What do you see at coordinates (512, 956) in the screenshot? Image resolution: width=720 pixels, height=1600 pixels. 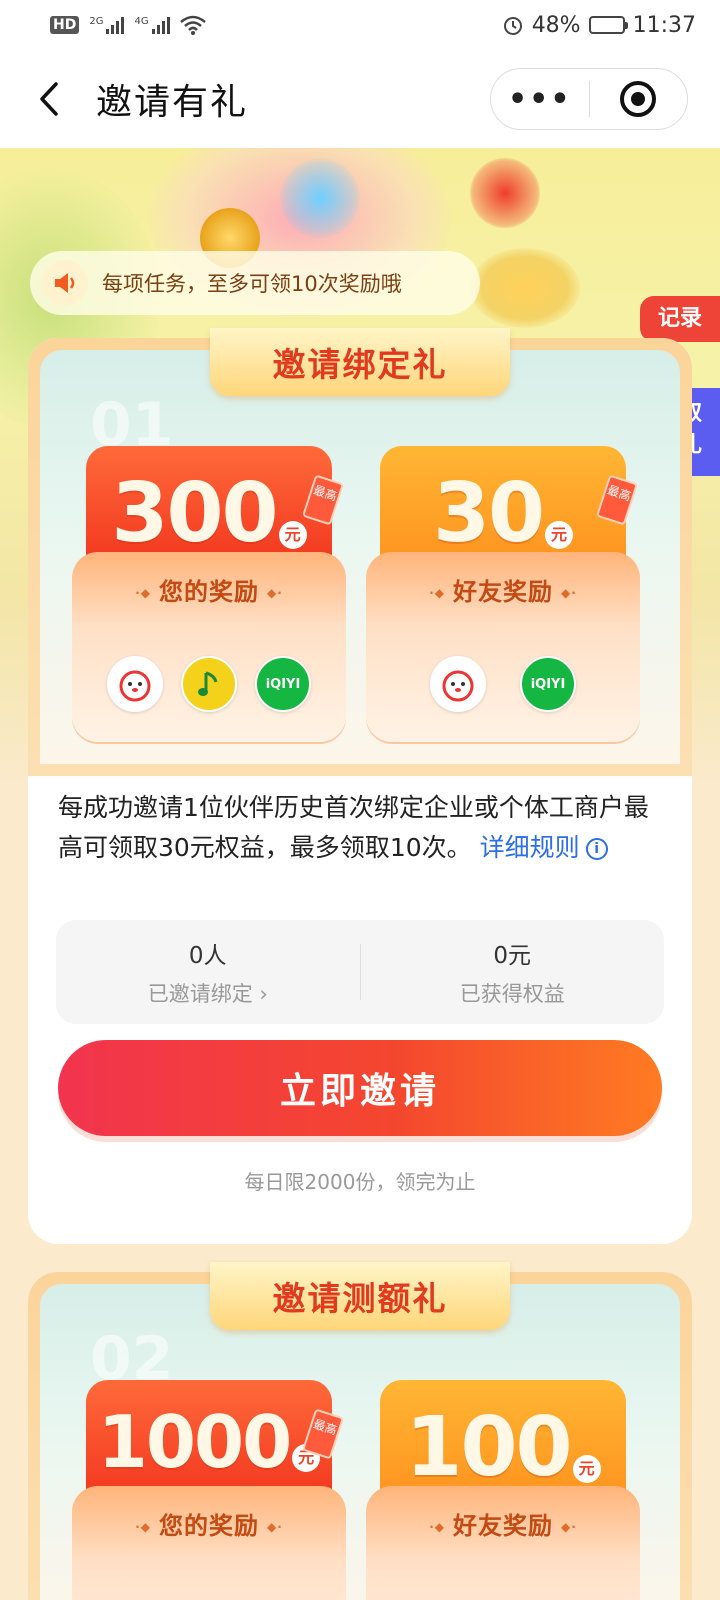 I see `earned-value: 0元` at bounding box center [512, 956].